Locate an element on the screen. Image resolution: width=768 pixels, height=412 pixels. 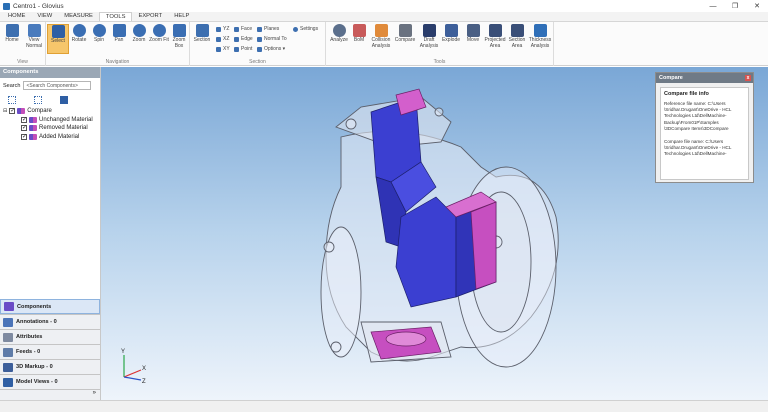
maximize-button: ❐ is located at coordinates (735, 6).